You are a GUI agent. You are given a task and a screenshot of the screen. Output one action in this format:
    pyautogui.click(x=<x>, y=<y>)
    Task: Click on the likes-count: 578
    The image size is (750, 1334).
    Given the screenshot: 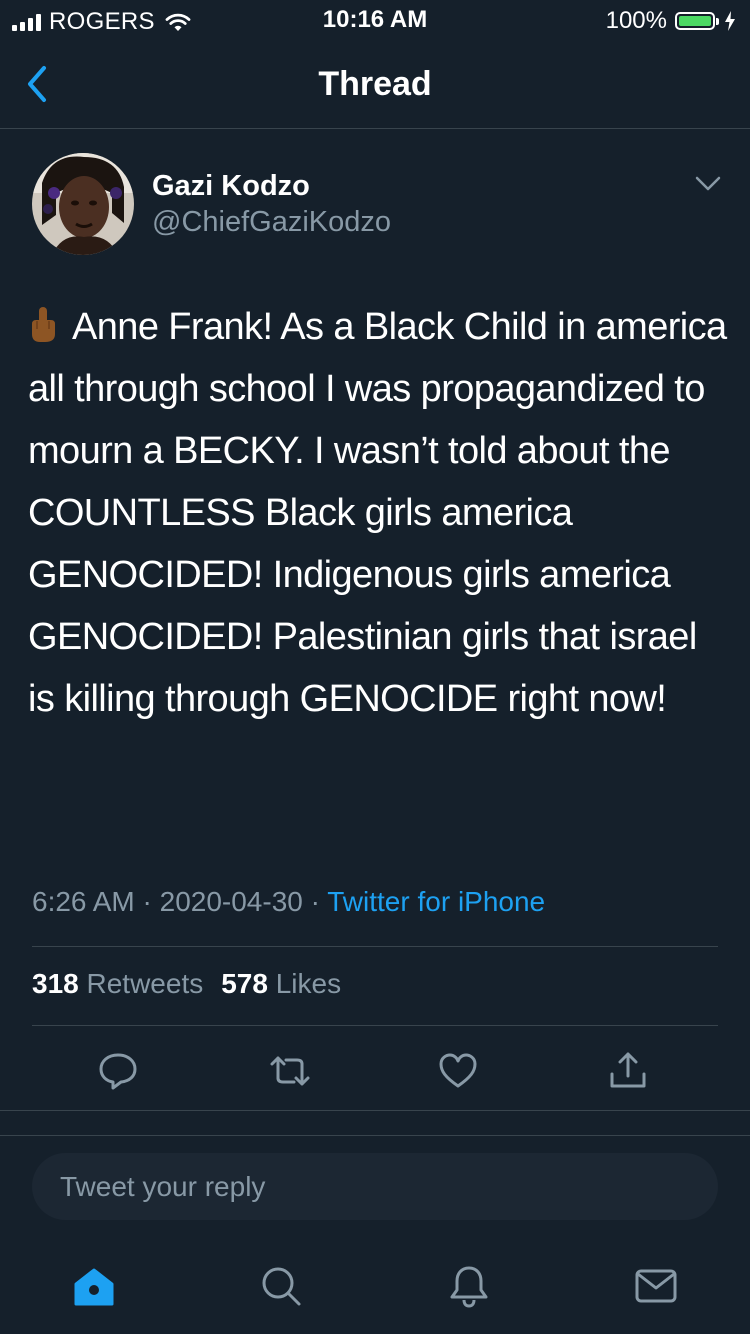 What is the action you would take?
    pyautogui.click(x=244, y=983)
    